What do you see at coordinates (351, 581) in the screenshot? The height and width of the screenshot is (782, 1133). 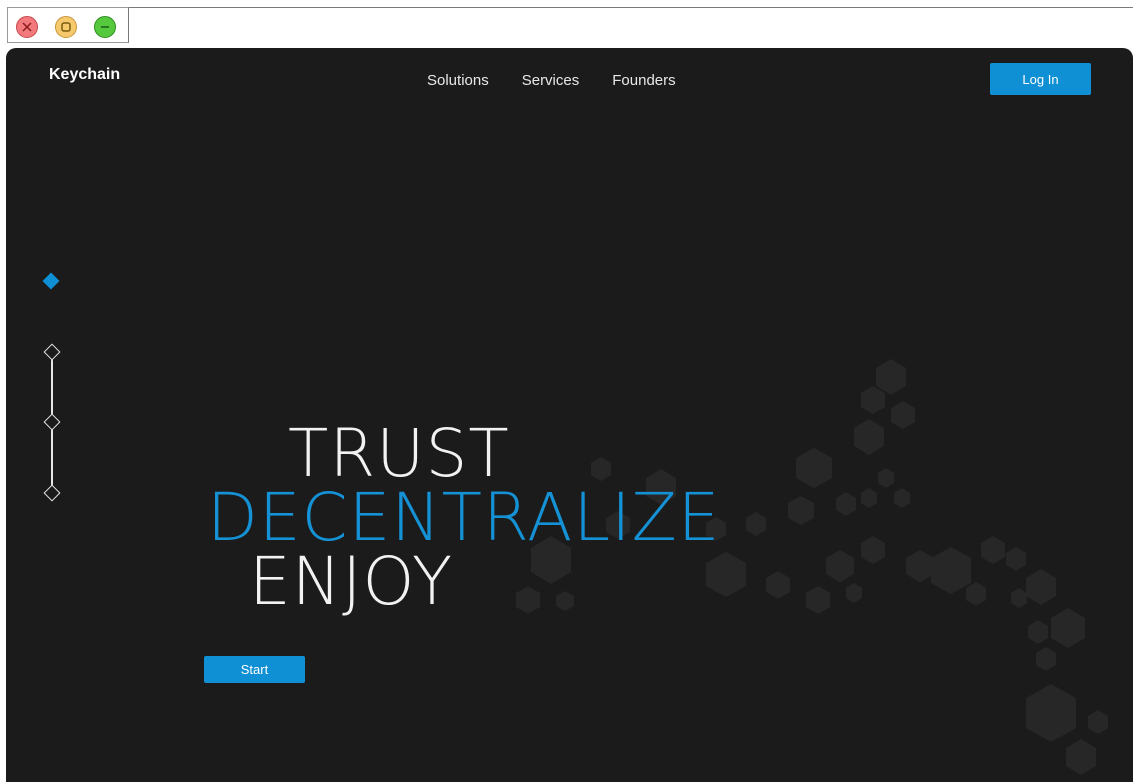 I see `hero-line-enjoy: ENJOY` at bounding box center [351, 581].